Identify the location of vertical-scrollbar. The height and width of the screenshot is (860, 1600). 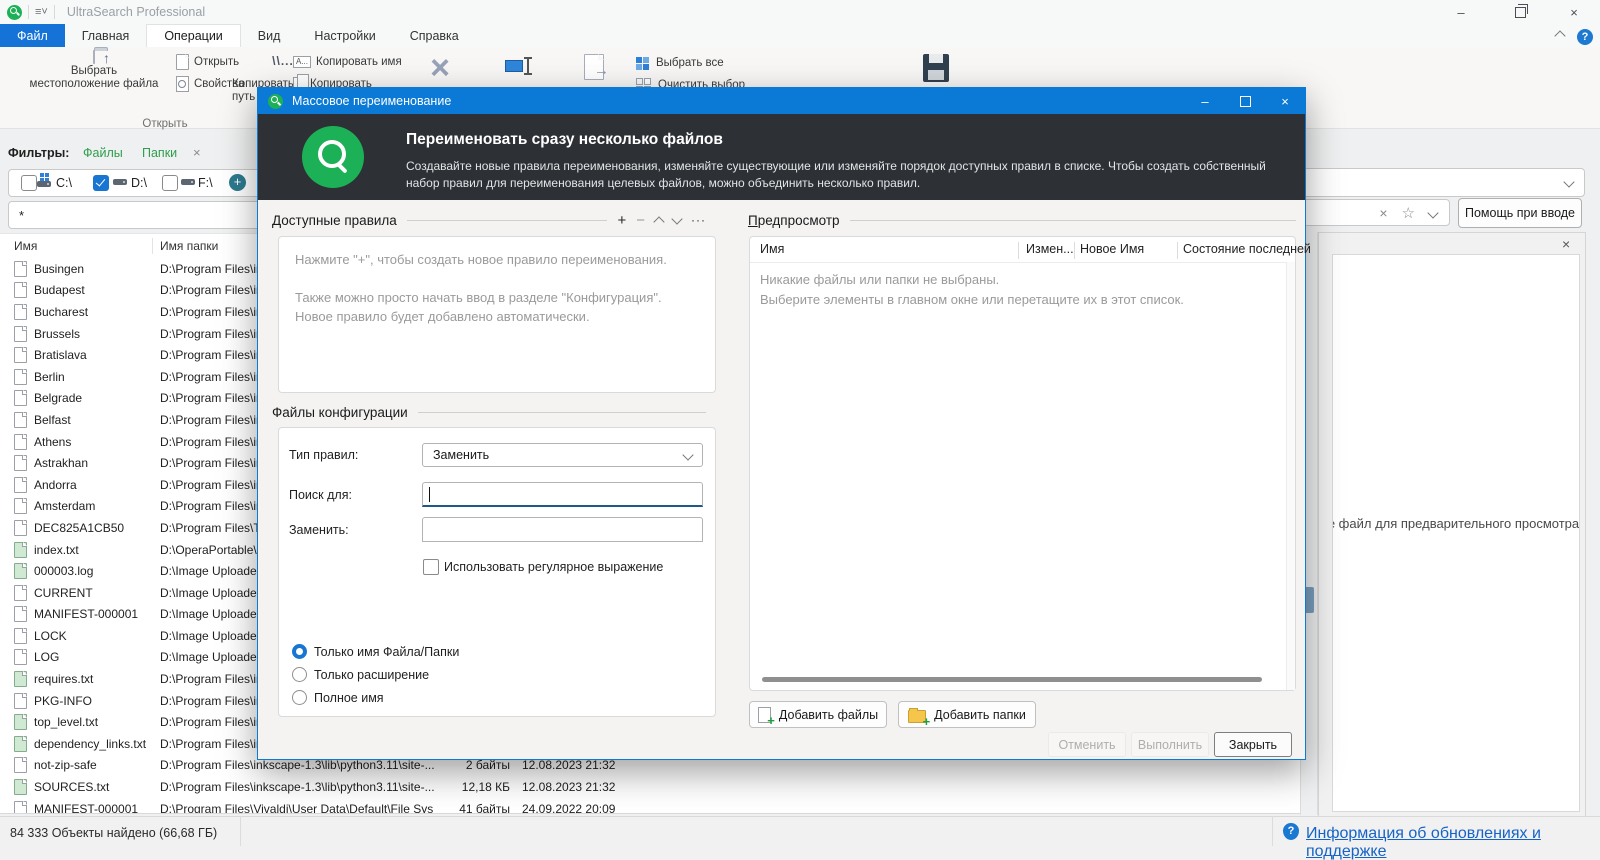
(1290, 476).